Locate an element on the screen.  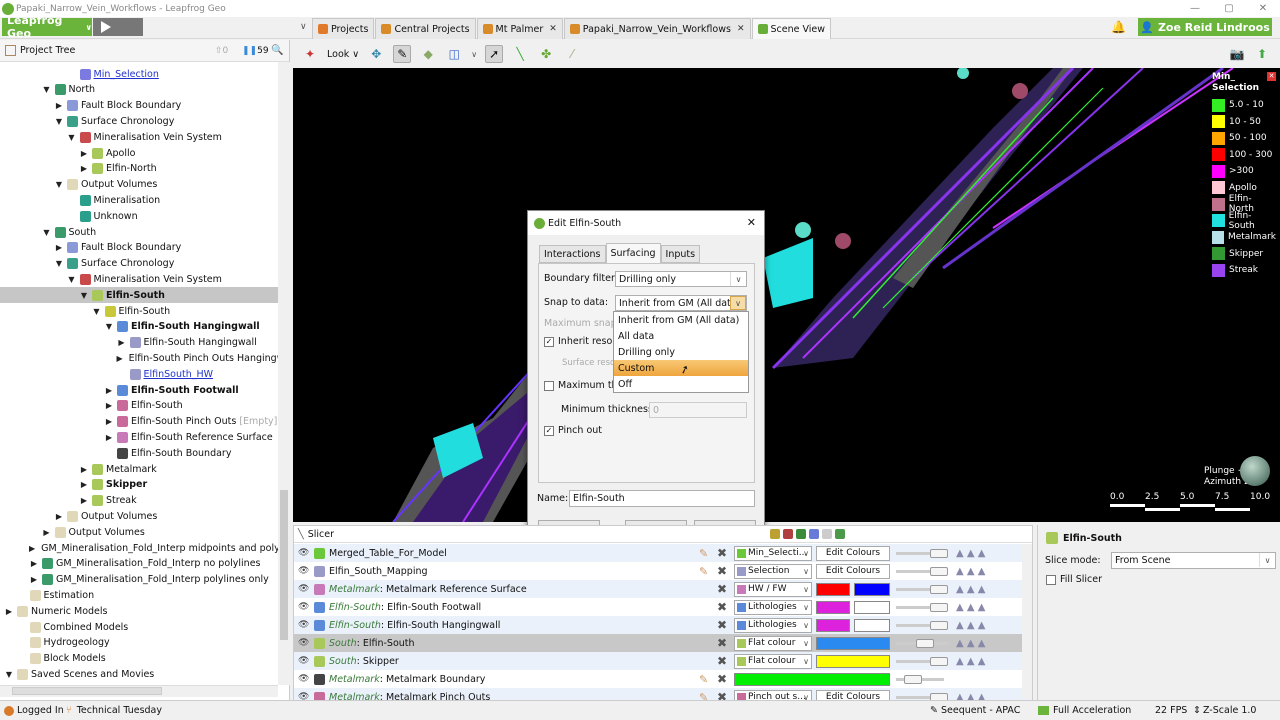
draw-pencil-icon: ✎ is located at coordinates (402, 54).